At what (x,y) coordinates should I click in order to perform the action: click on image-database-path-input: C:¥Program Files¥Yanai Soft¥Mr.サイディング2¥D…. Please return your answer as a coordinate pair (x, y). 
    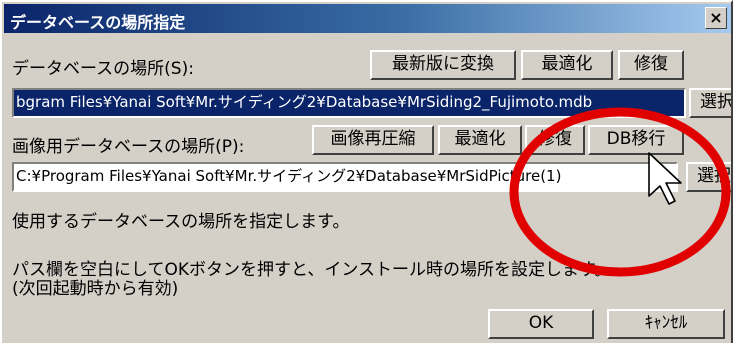
    Looking at the image, I should click on (345, 177).